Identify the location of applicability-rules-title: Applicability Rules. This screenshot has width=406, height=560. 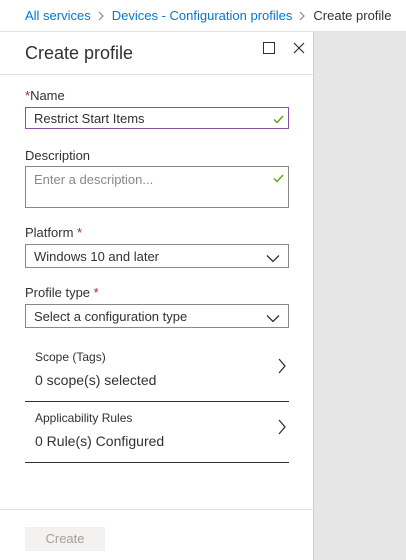
(84, 418).